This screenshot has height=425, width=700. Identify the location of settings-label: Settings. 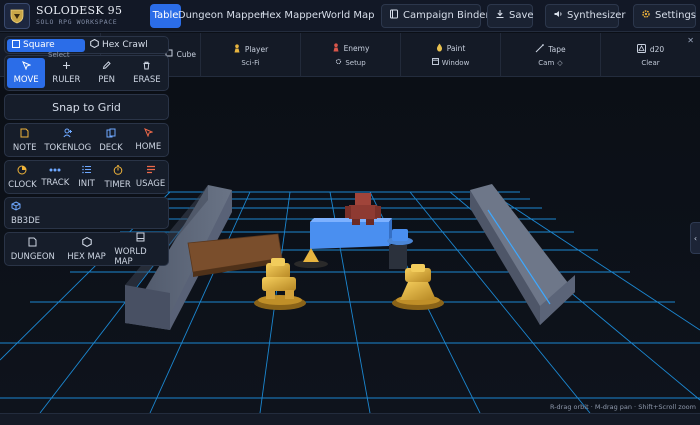
(676, 15).